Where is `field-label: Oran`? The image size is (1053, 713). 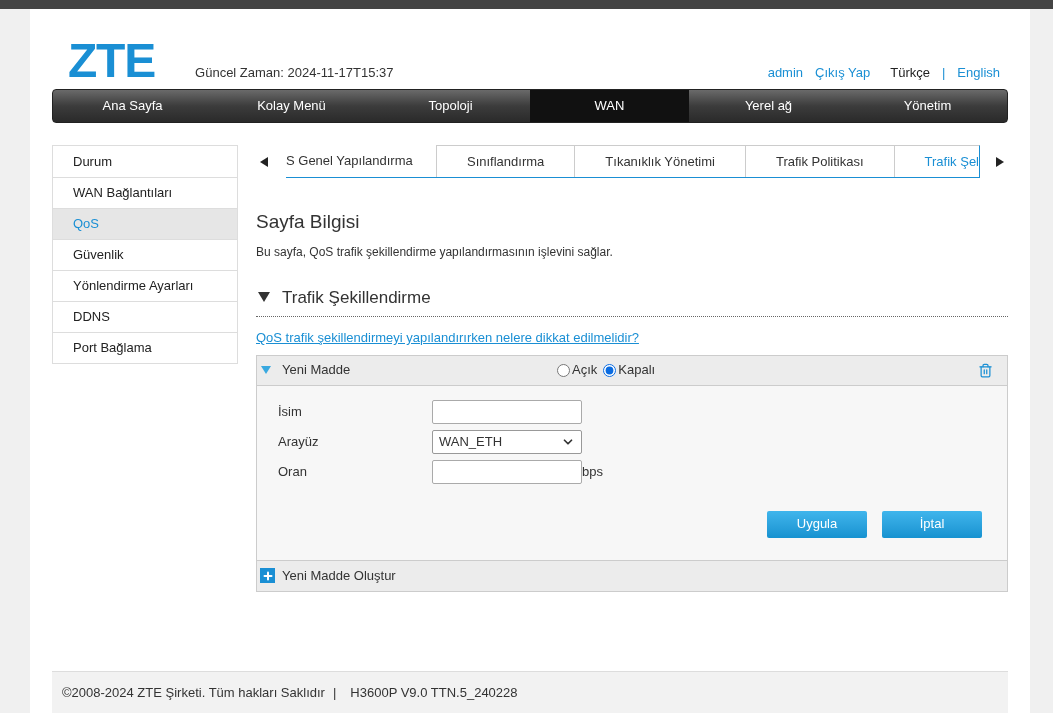
field-label: Oran is located at coordinates (293, 471).